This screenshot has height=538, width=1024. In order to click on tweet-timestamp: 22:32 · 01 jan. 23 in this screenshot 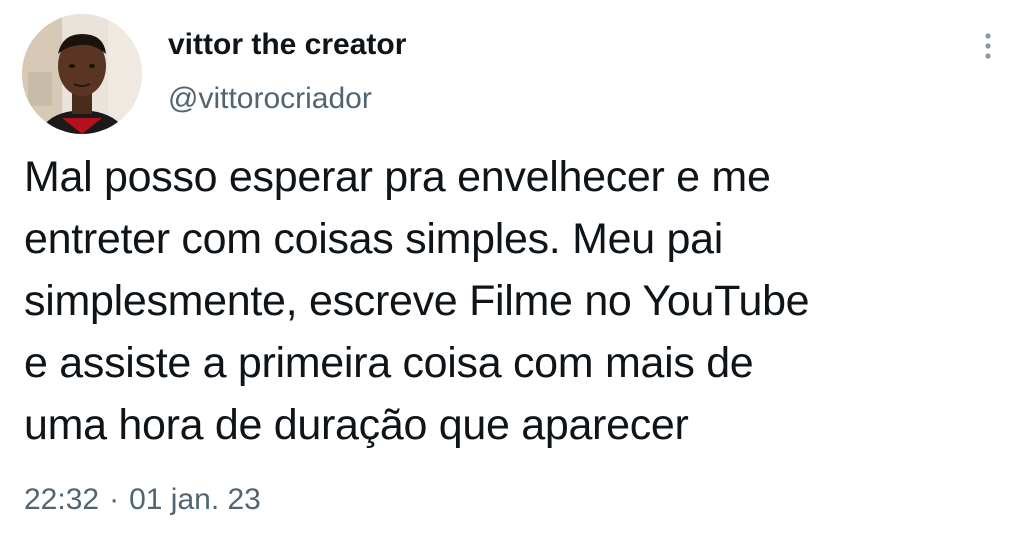, I will do `click(142, 500)`.